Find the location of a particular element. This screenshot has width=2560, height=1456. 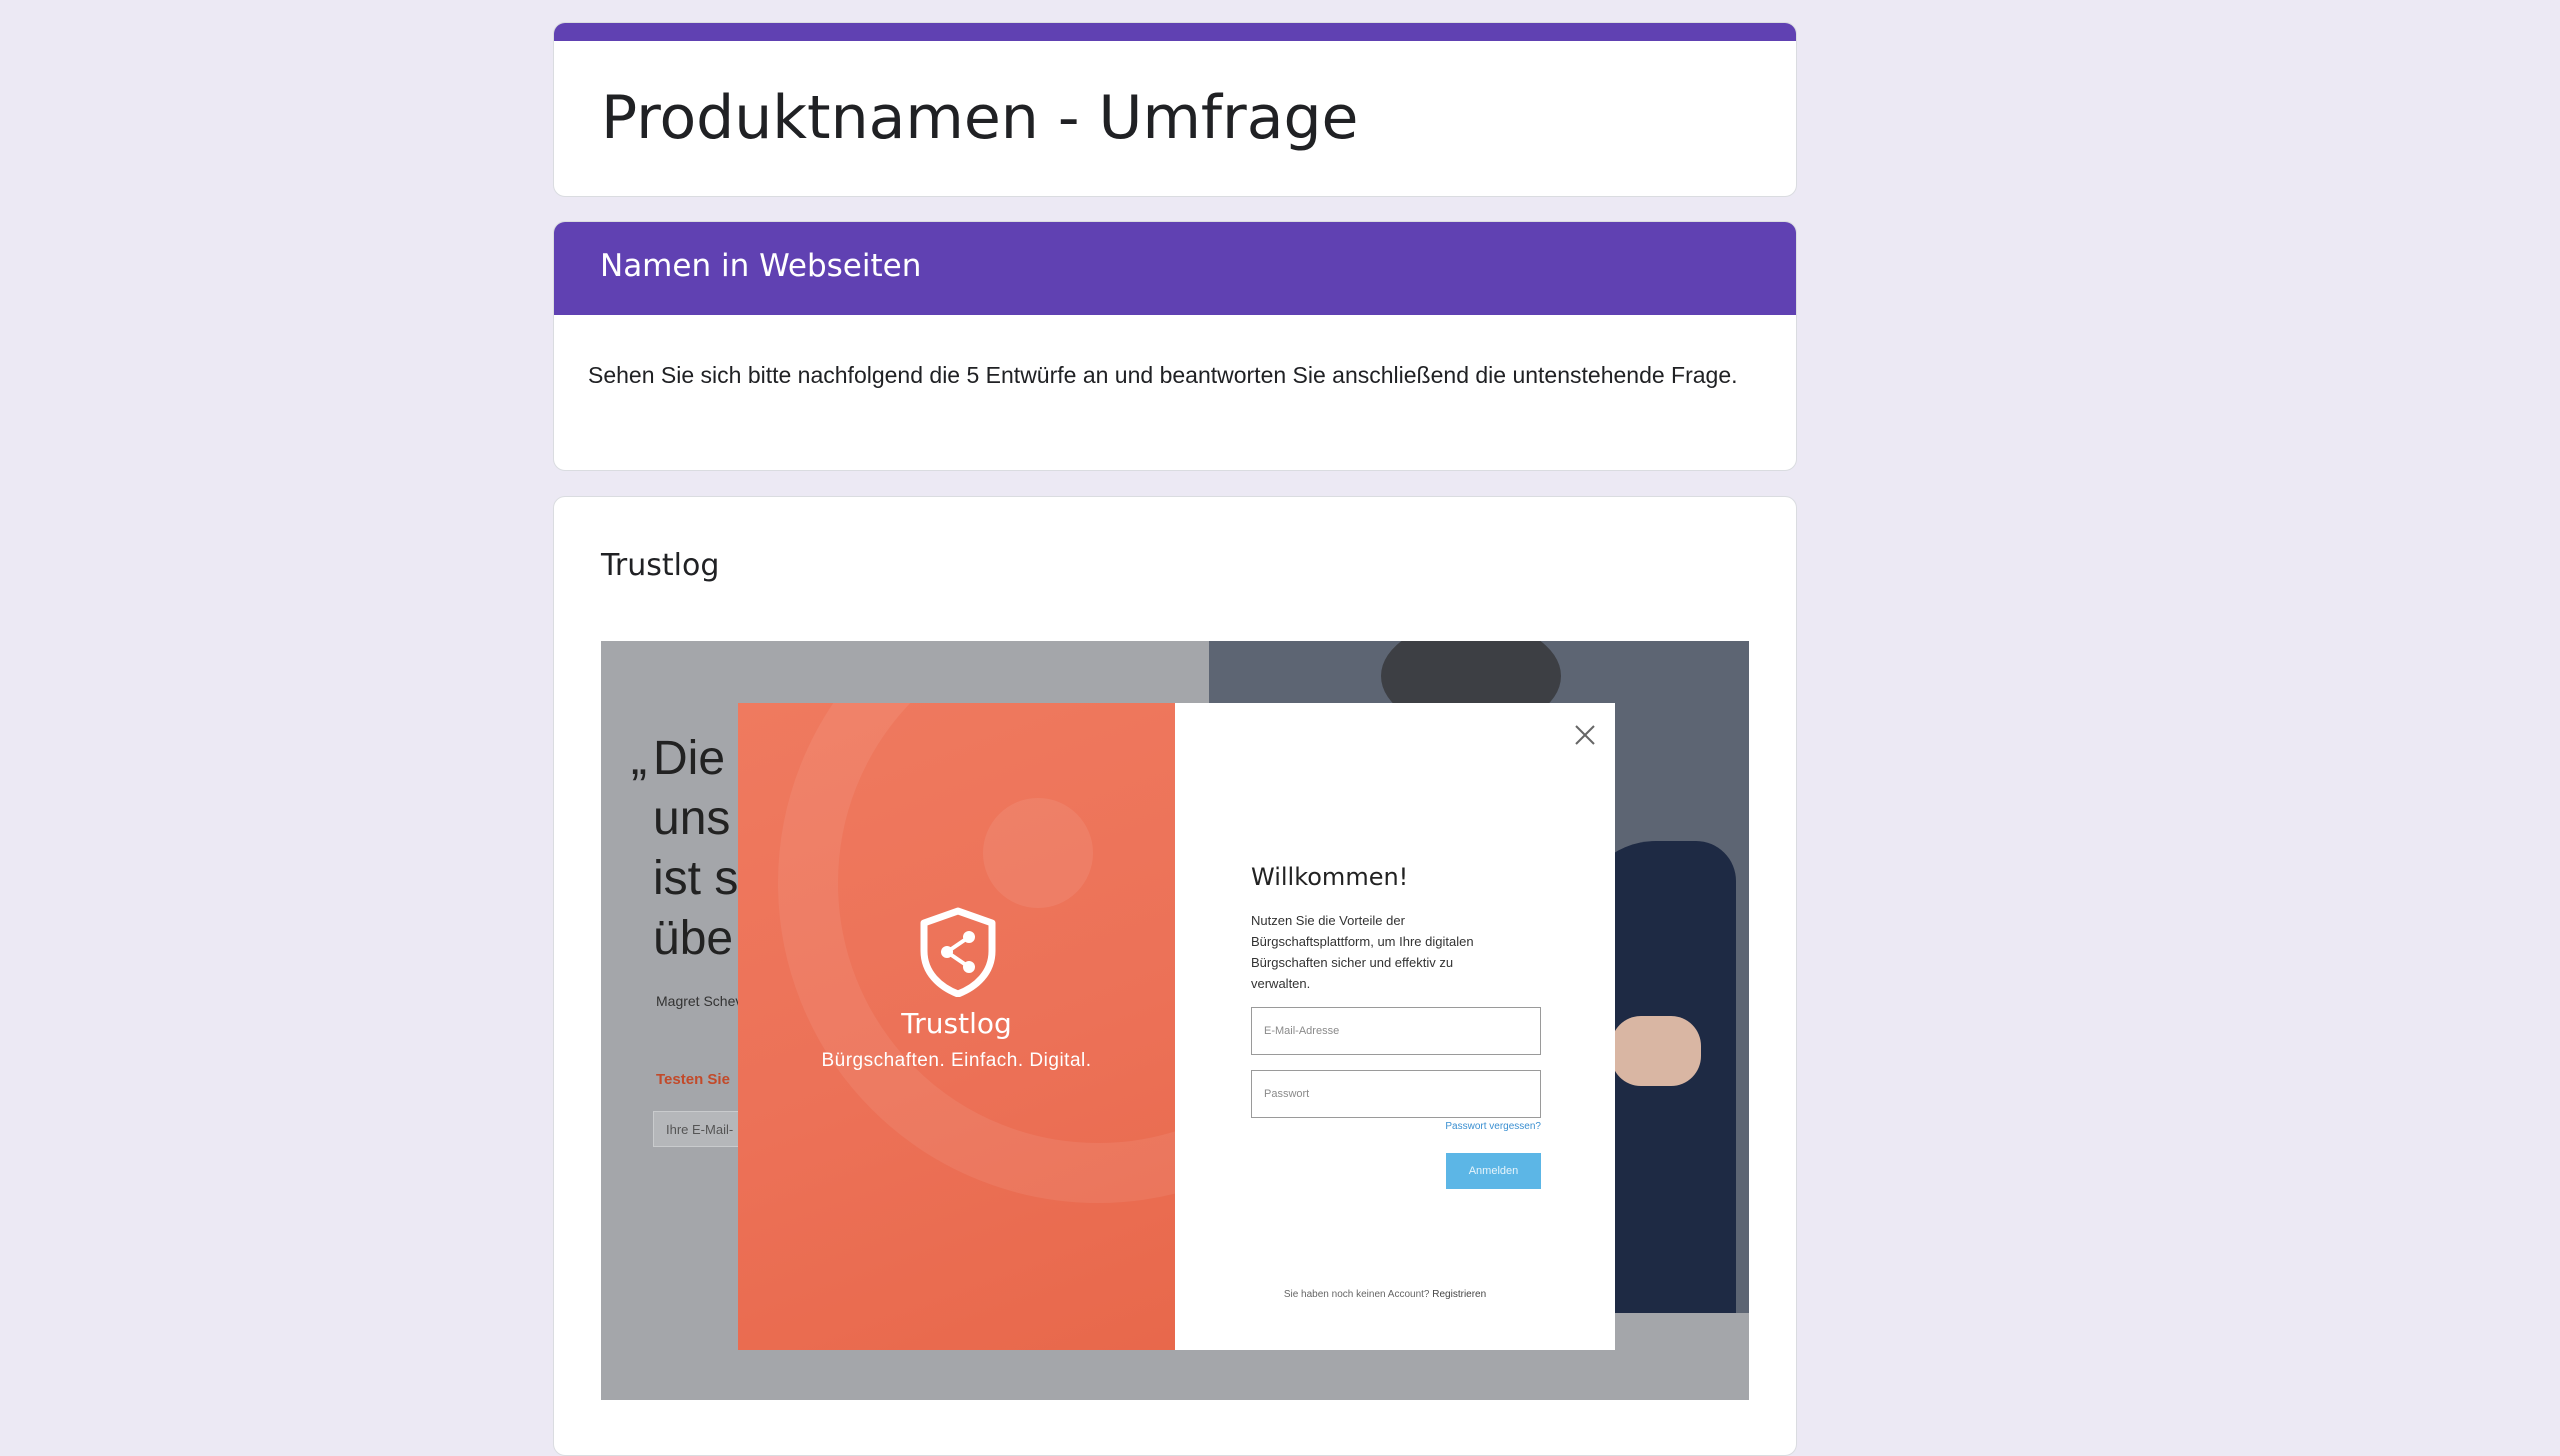

welcome-heading: Willkommen! is located at coordinates (1330, 877).